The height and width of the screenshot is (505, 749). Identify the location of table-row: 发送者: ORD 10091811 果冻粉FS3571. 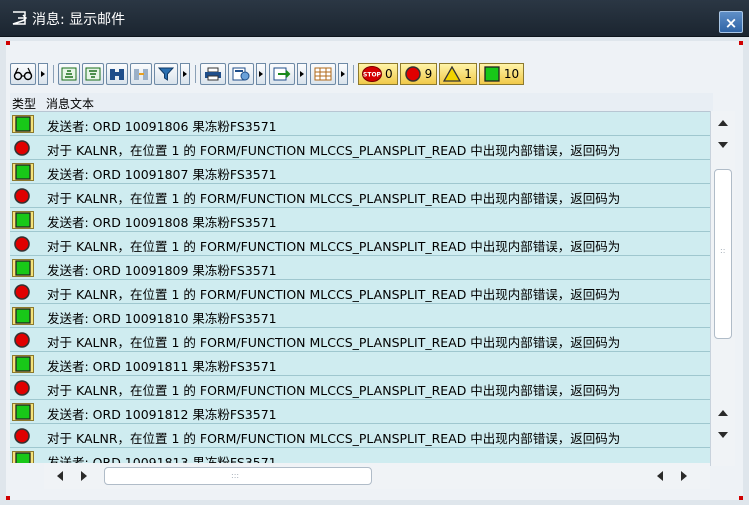
(361, 364).